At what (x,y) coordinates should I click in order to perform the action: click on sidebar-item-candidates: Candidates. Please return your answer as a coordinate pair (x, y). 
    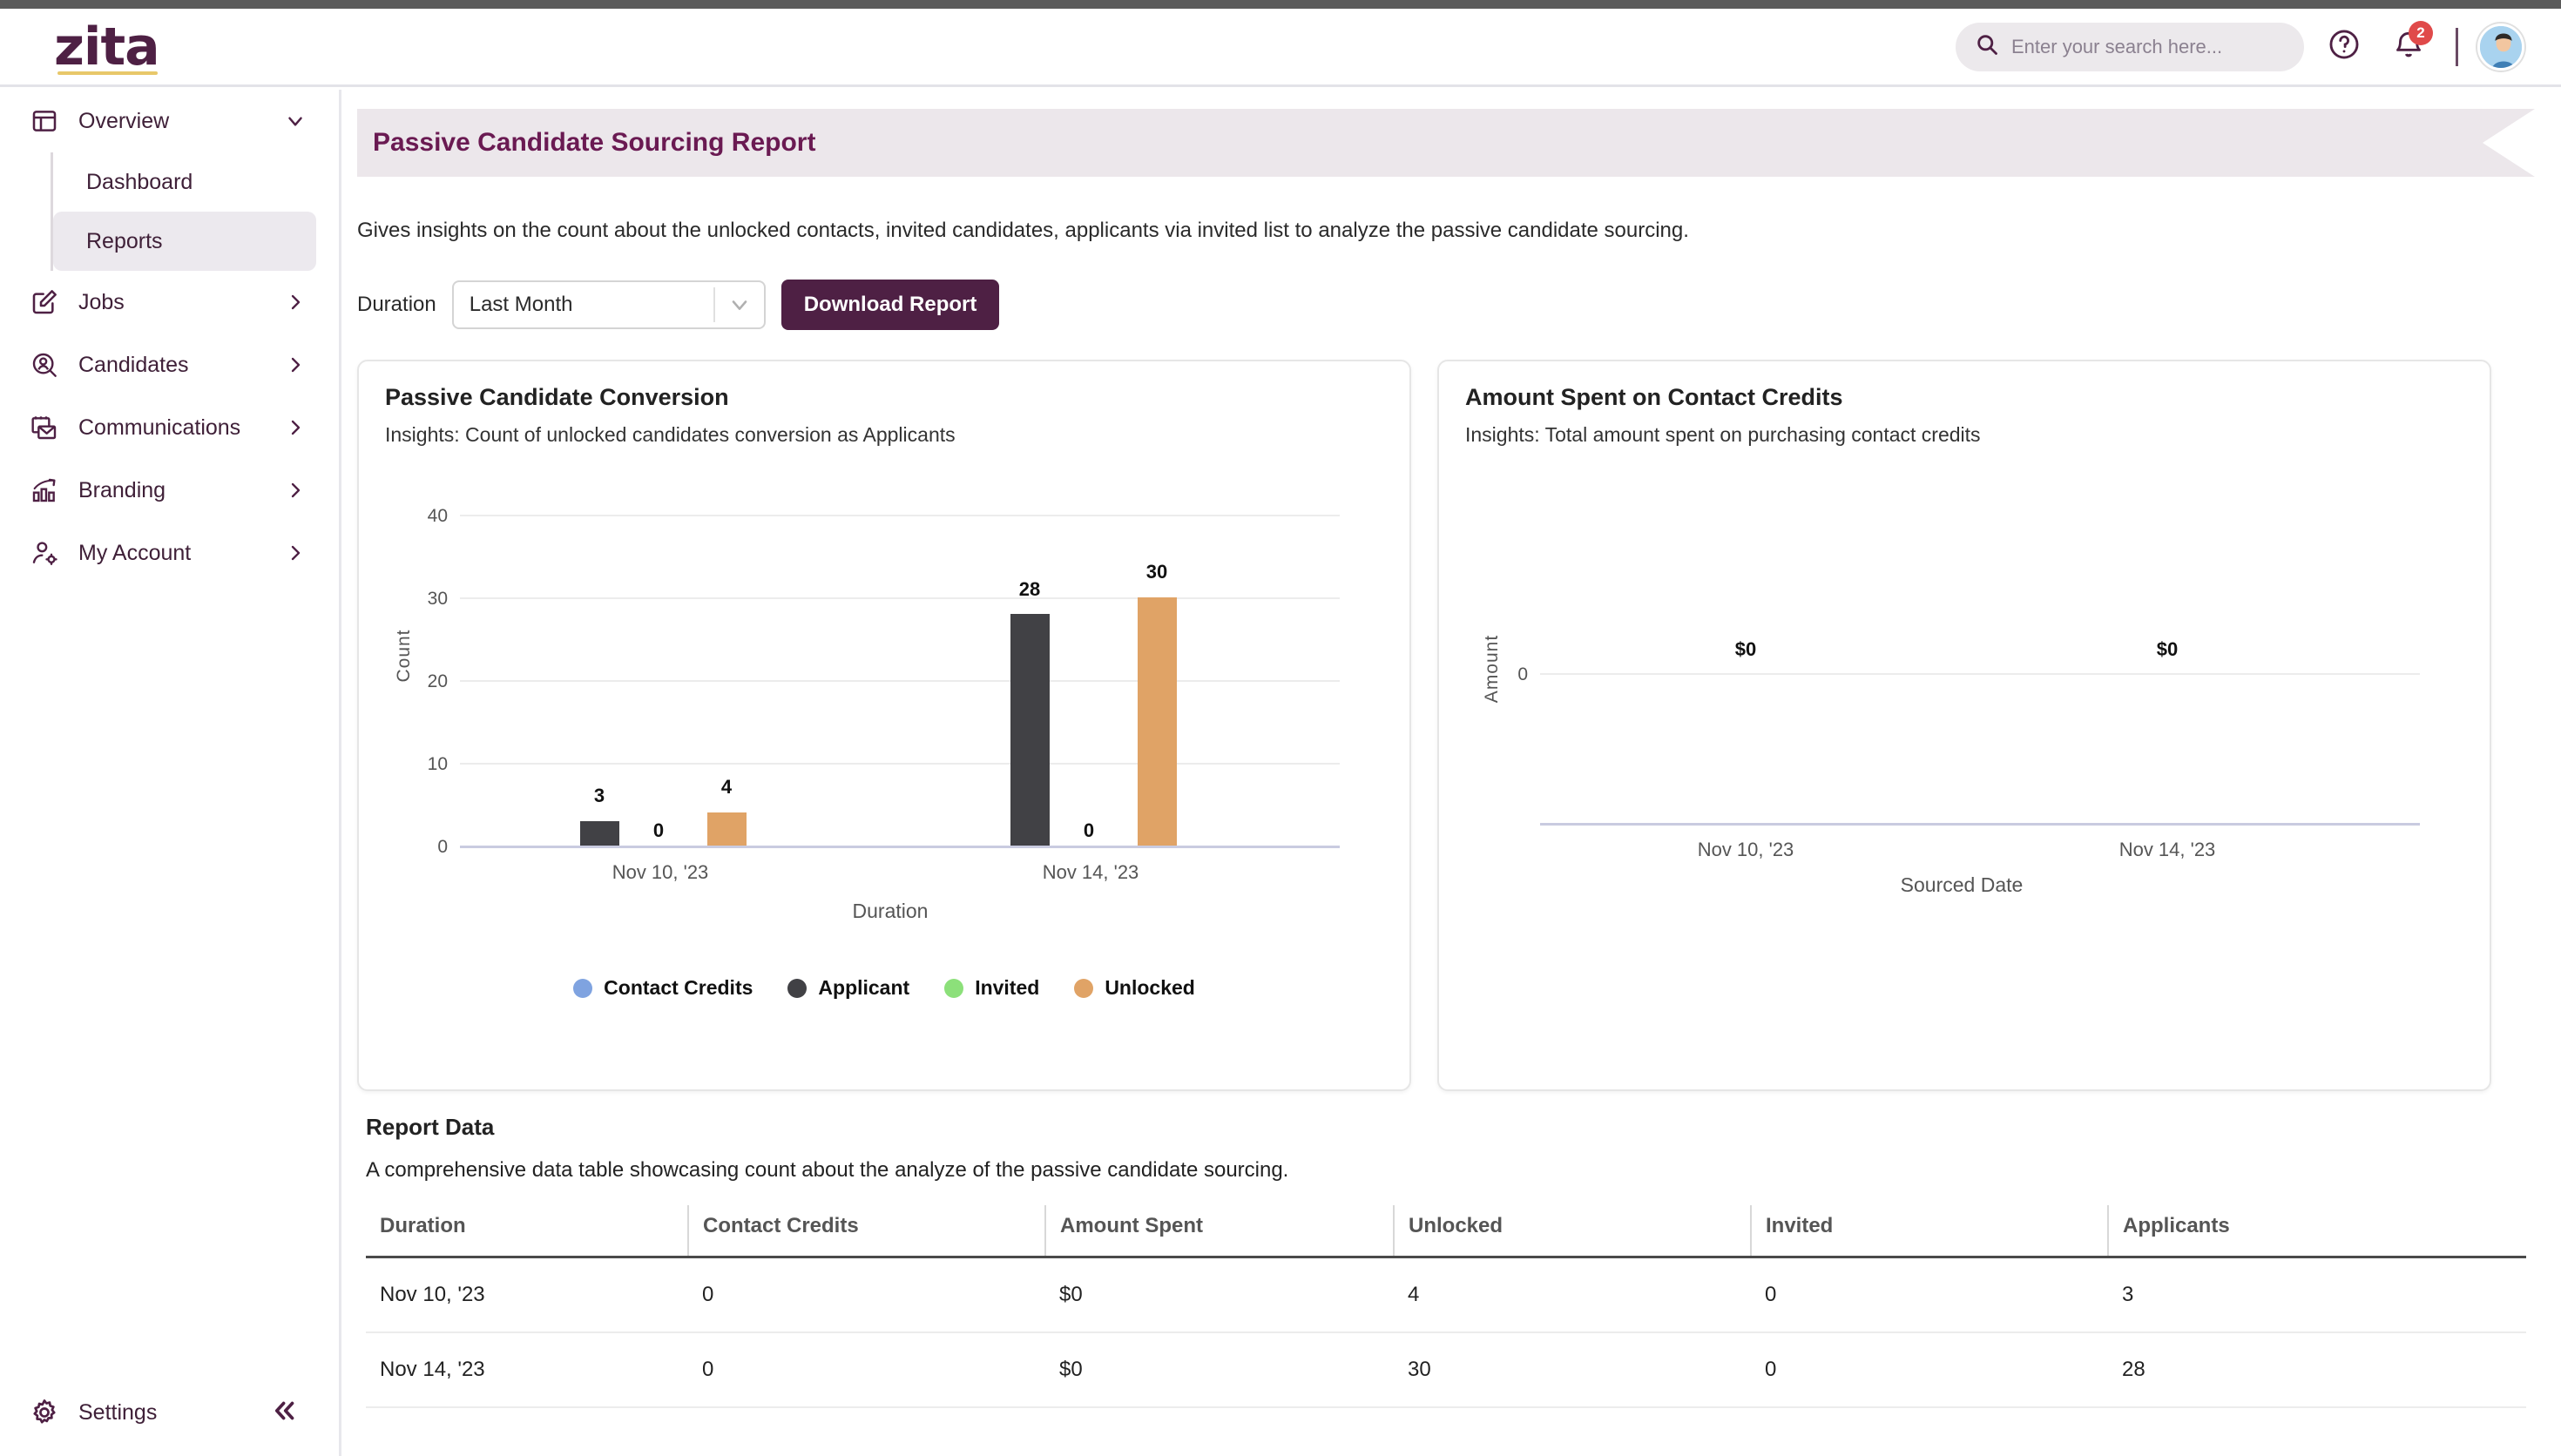
    Looking at the image, I should click on (169, 365).